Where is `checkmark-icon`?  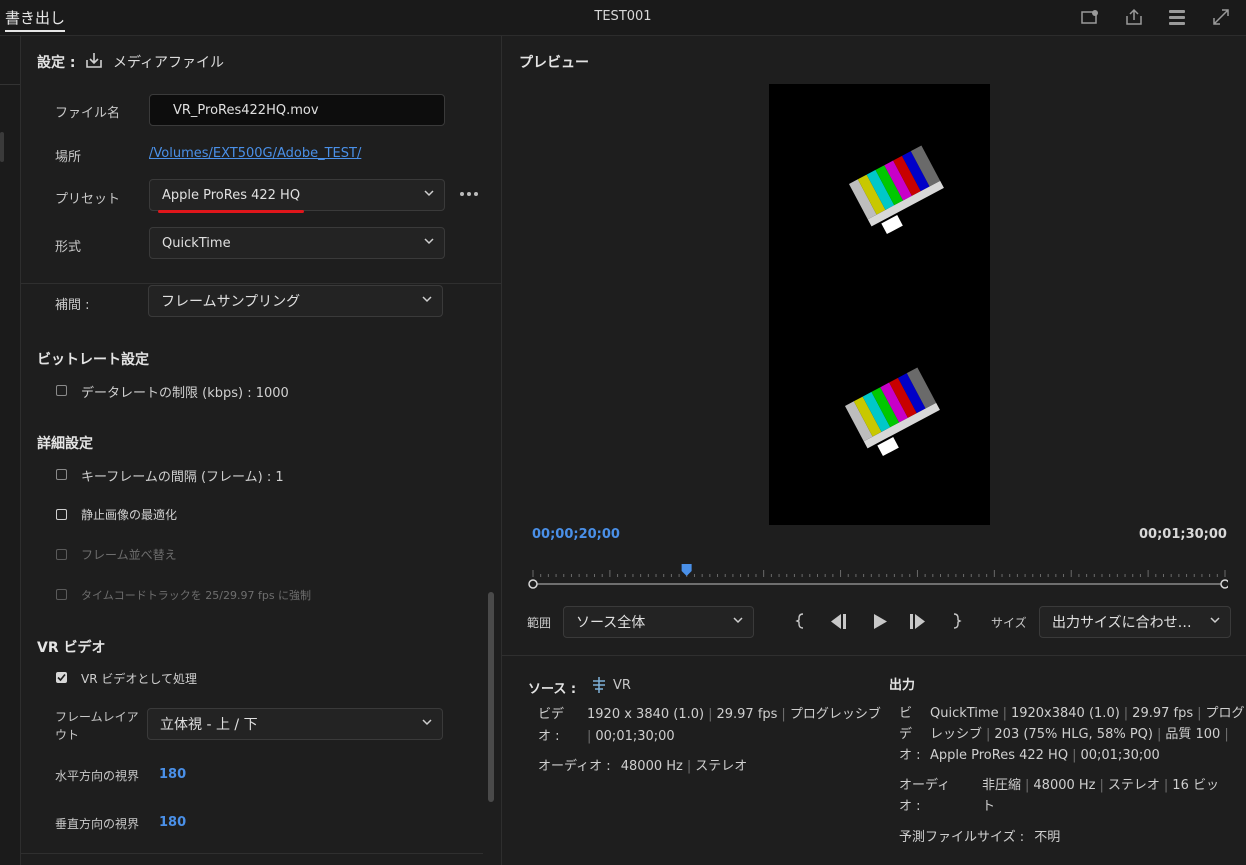 checkmark-icon is located at coordinates (61, 677).